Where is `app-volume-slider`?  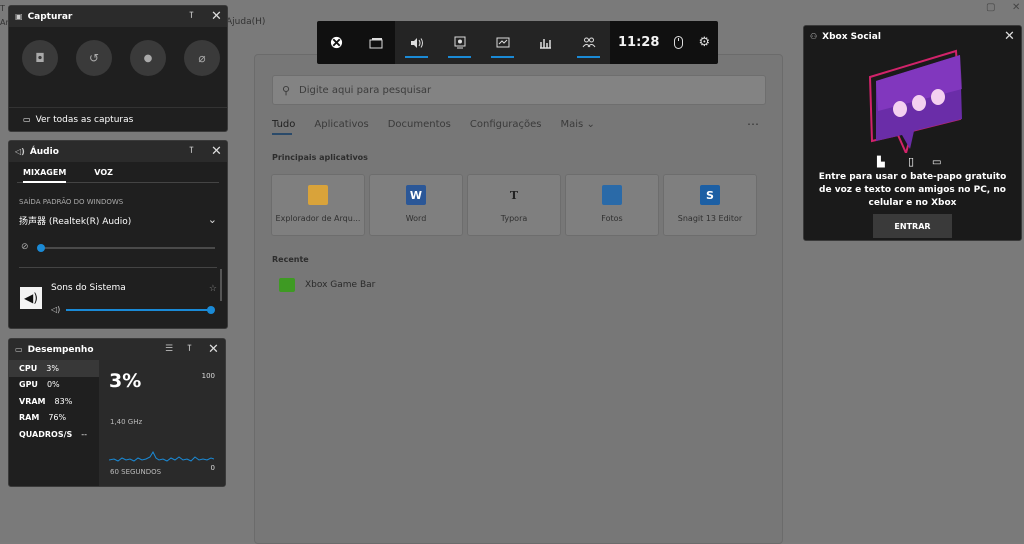
app-volume-slider is located at coordinates (140, 310).